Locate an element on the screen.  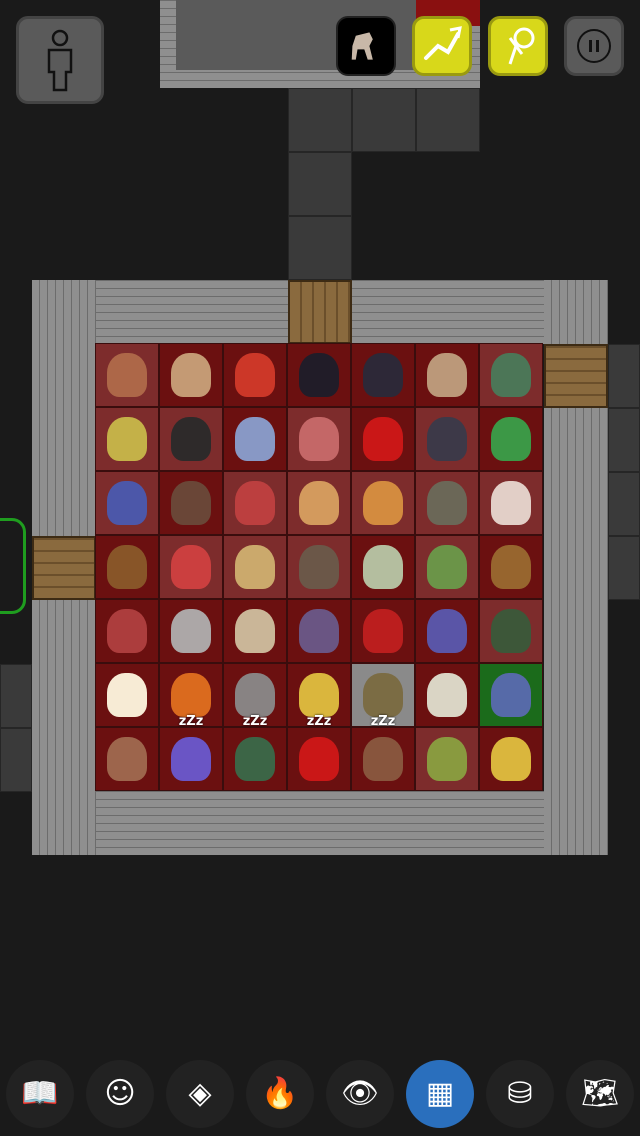
orange-cat-sitting-icon is located at coordinates (383, 503).